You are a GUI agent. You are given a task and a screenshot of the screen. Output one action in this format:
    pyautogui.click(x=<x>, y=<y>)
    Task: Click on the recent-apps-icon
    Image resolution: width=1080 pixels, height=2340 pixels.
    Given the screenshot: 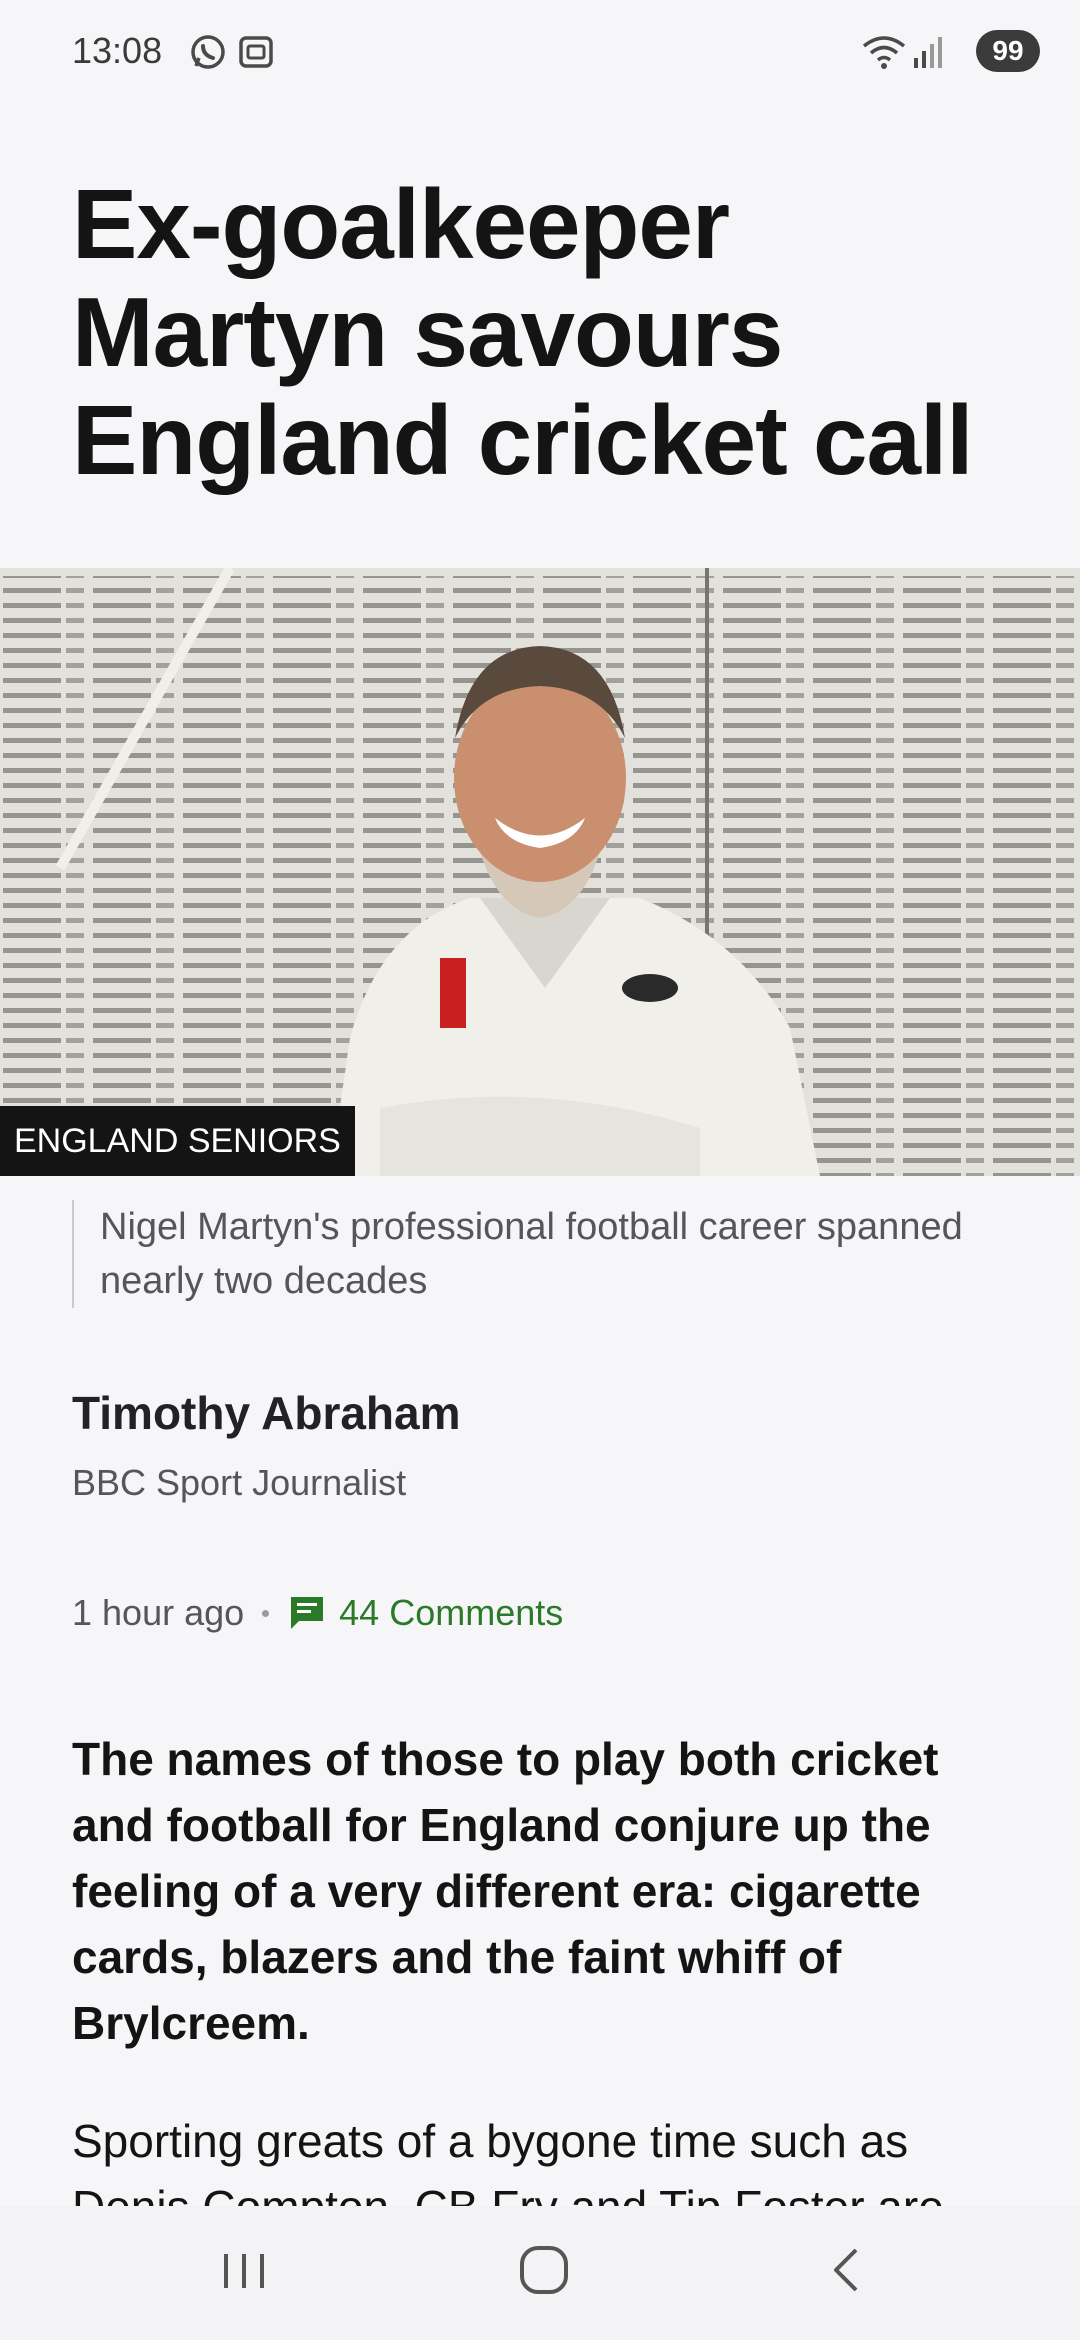 What is the action you would take?
    pyautogui.click(x=244, y=2272)
    